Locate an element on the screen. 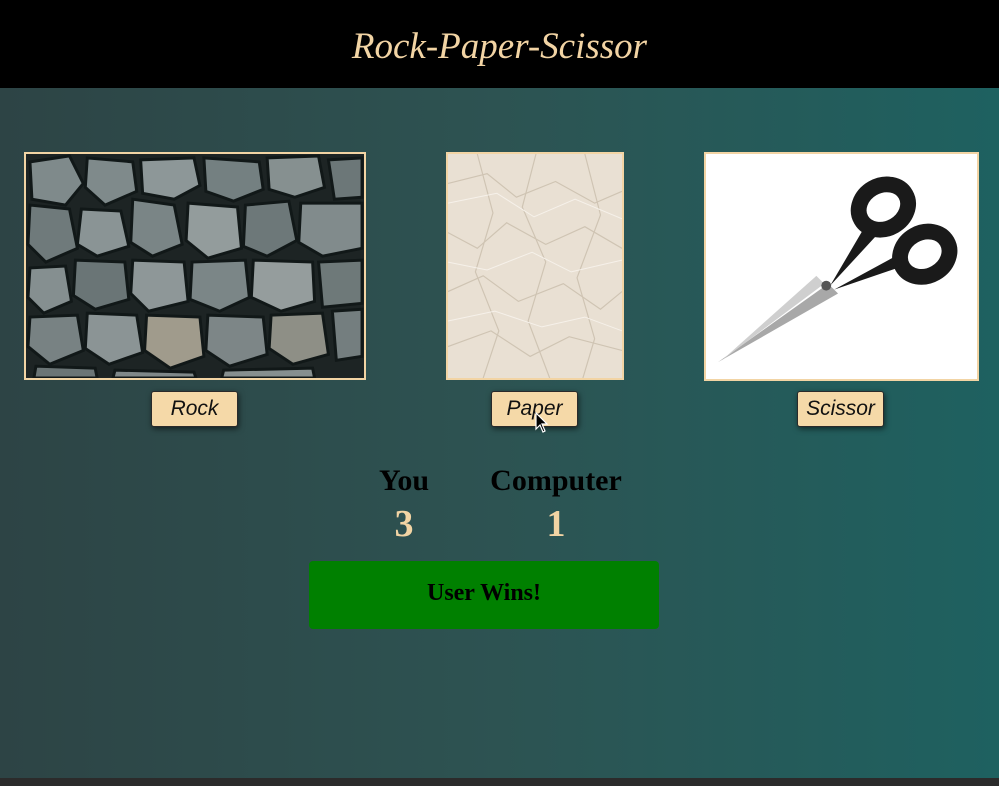  rock-image is located at coordinates (195, 266).